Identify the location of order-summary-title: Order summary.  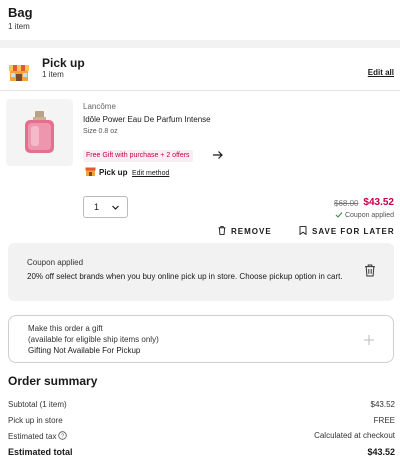
(53, 381).